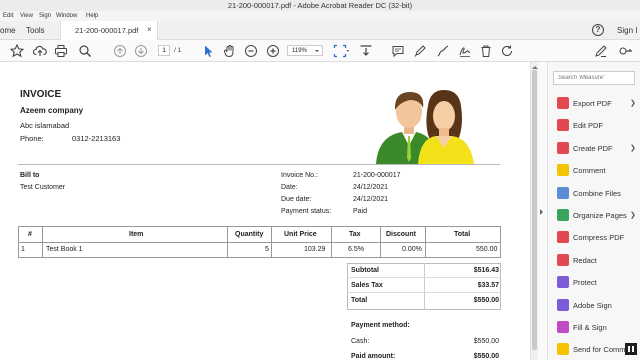  I want to click on create-pdf-icon, so click(563, 147).